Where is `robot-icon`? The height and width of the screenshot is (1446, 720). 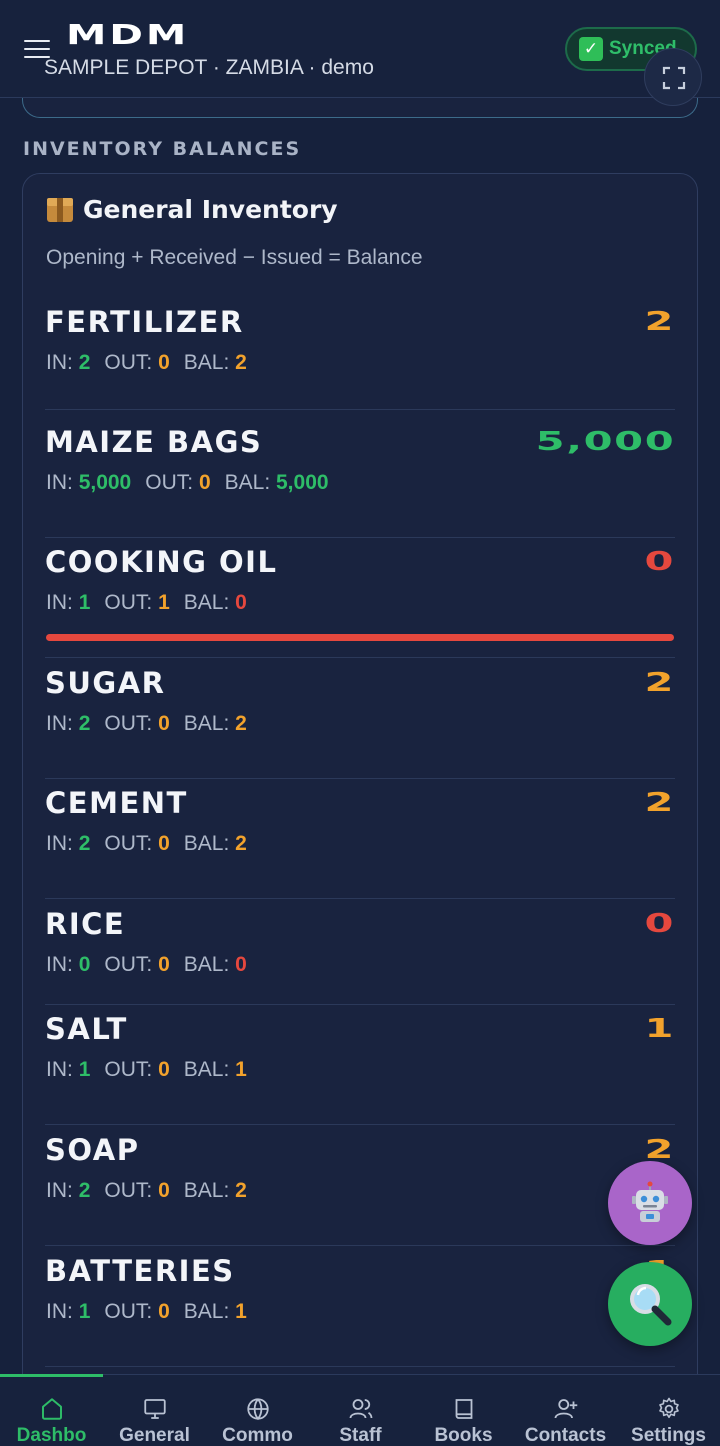
robot-icon is located at coordinates (650, 1201).